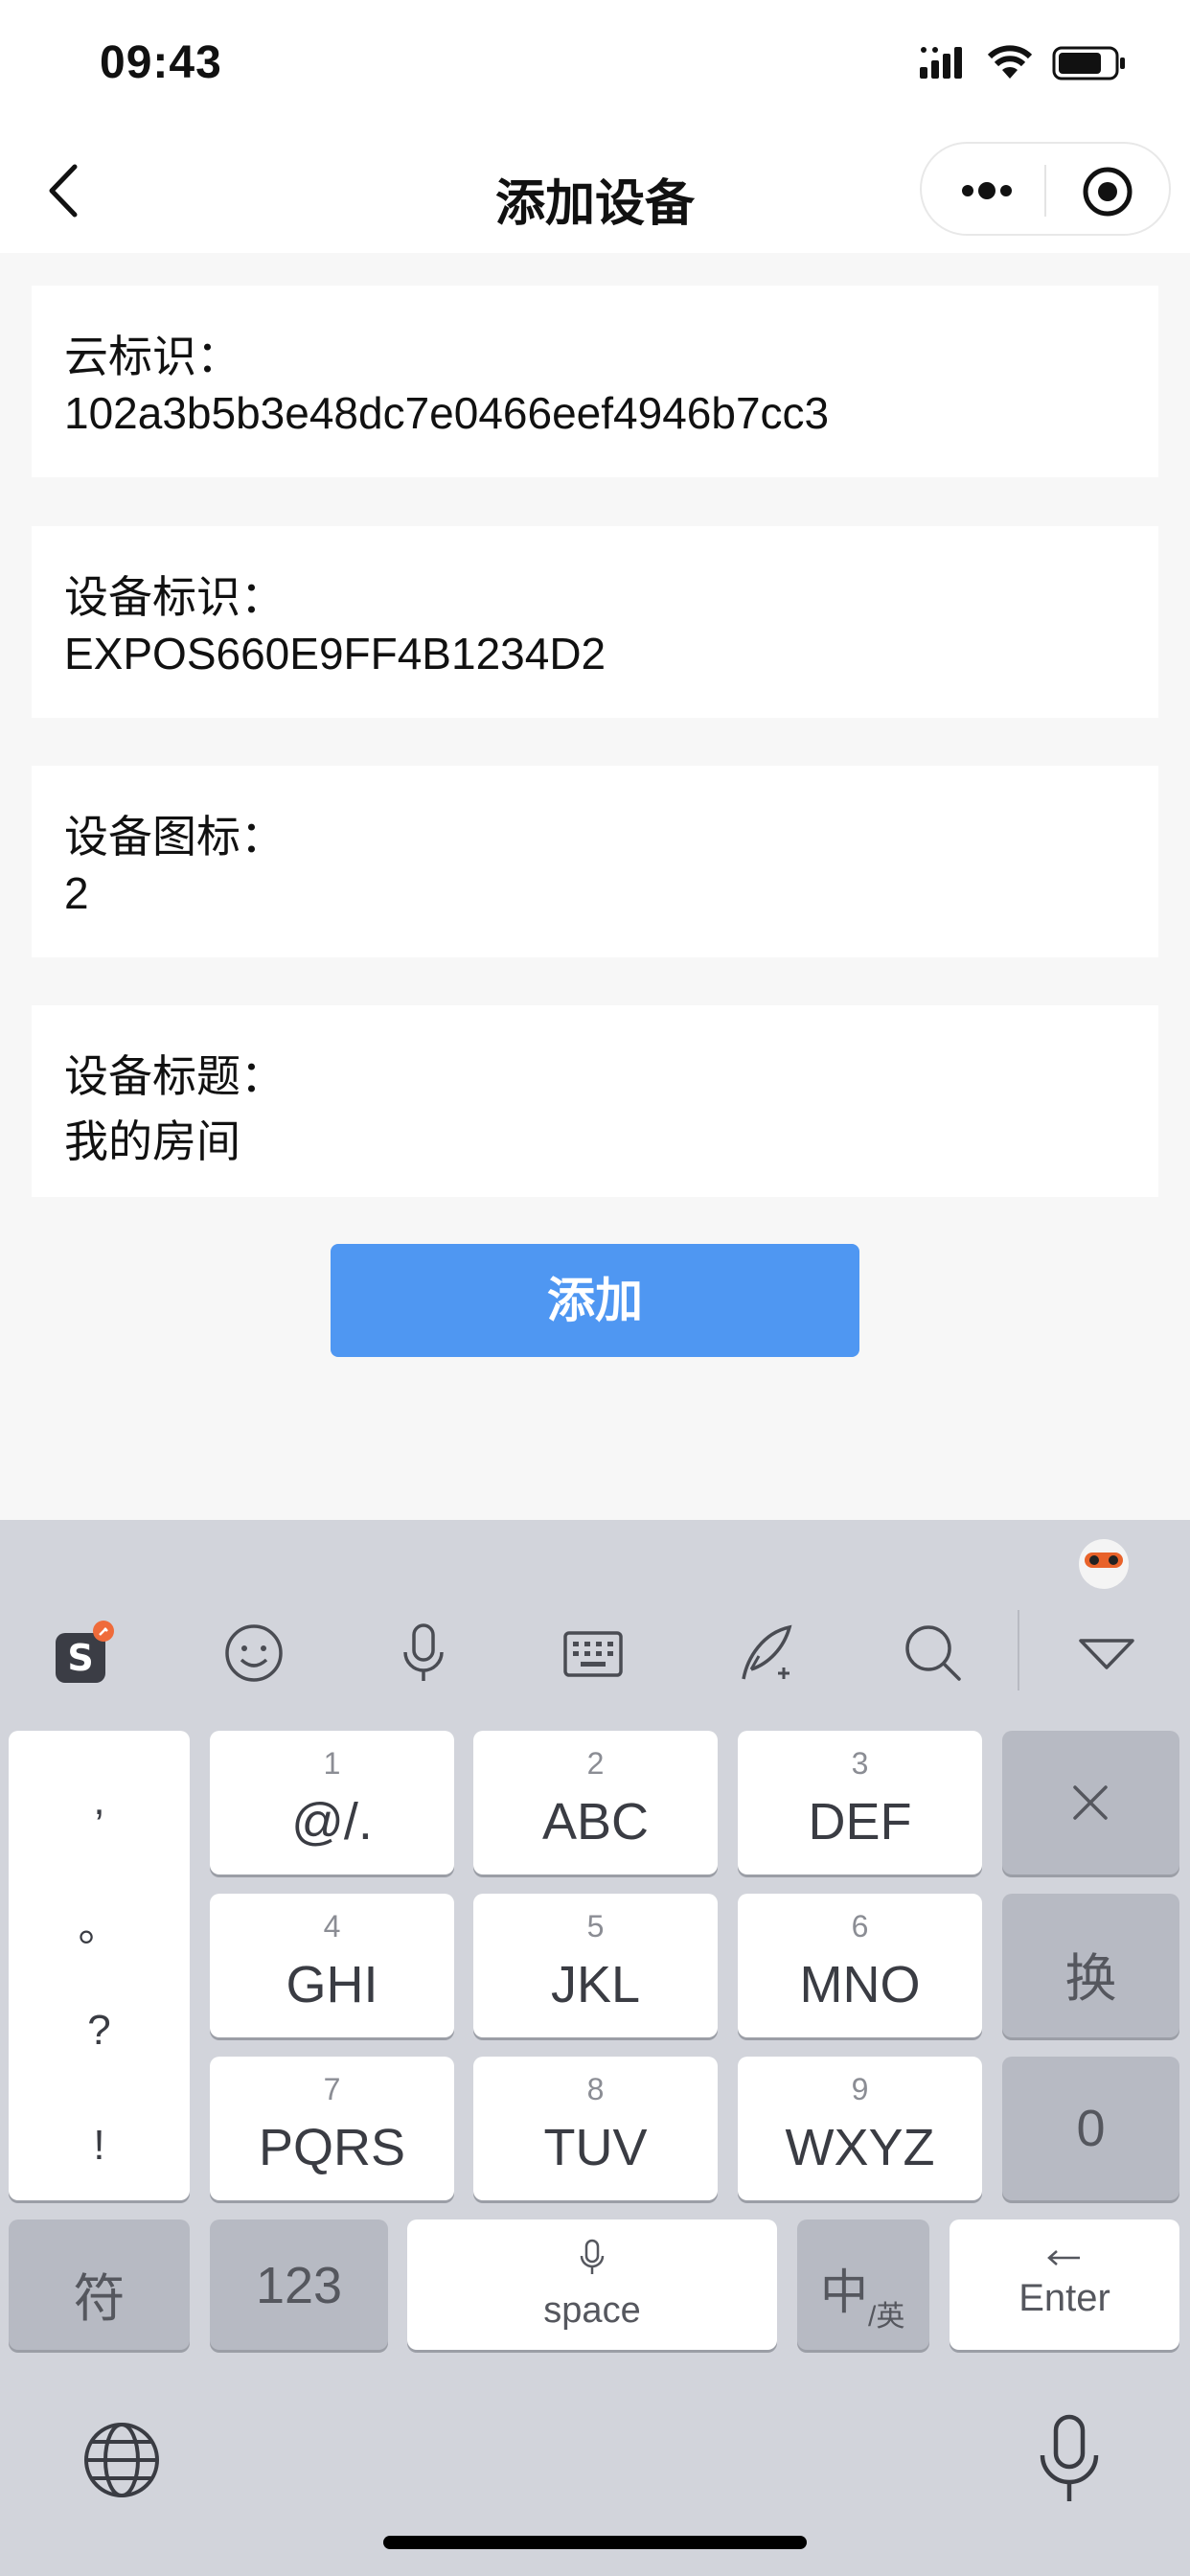 The width and height of the screenshot is (1190, 2576). I want to click on key-2: 2 ABC, so click(595, 1802).